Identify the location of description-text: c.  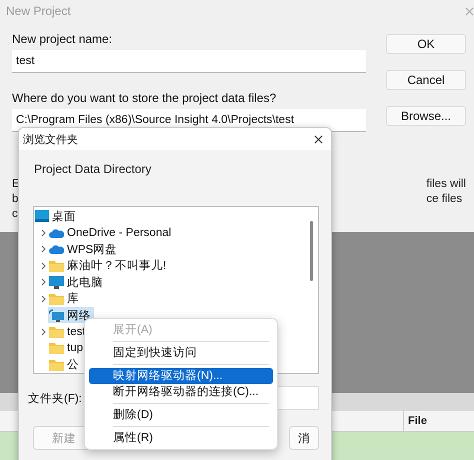
(15, 214).